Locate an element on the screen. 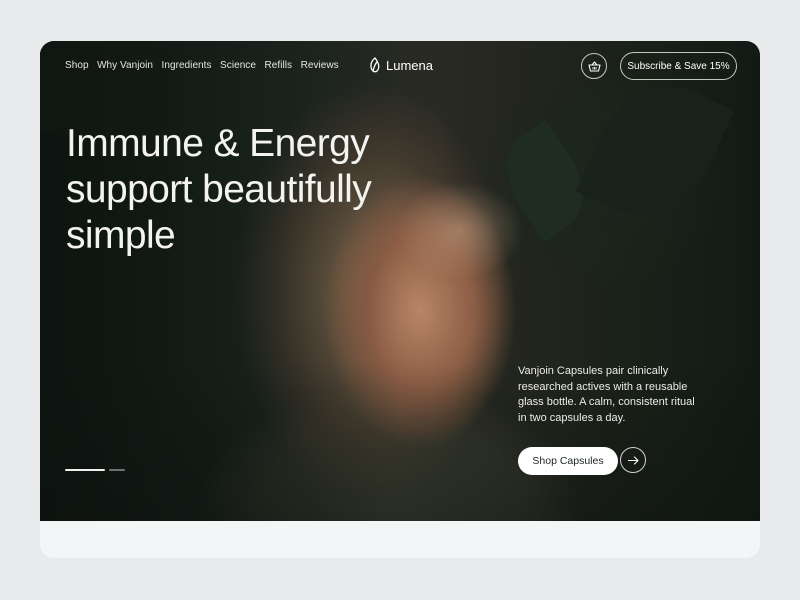 The width and height of the screenshot is (800, 600). next-arrow-button is located at coordinates (633, 460).